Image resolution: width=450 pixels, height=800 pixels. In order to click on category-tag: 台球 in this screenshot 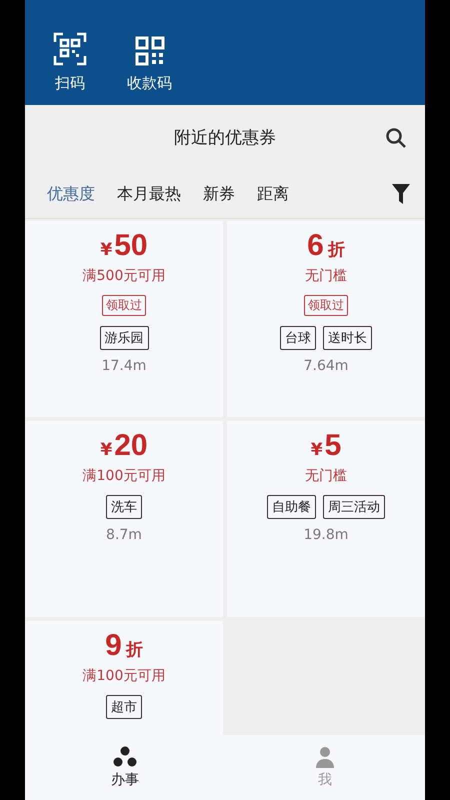, I will do `click(298, 338)`.